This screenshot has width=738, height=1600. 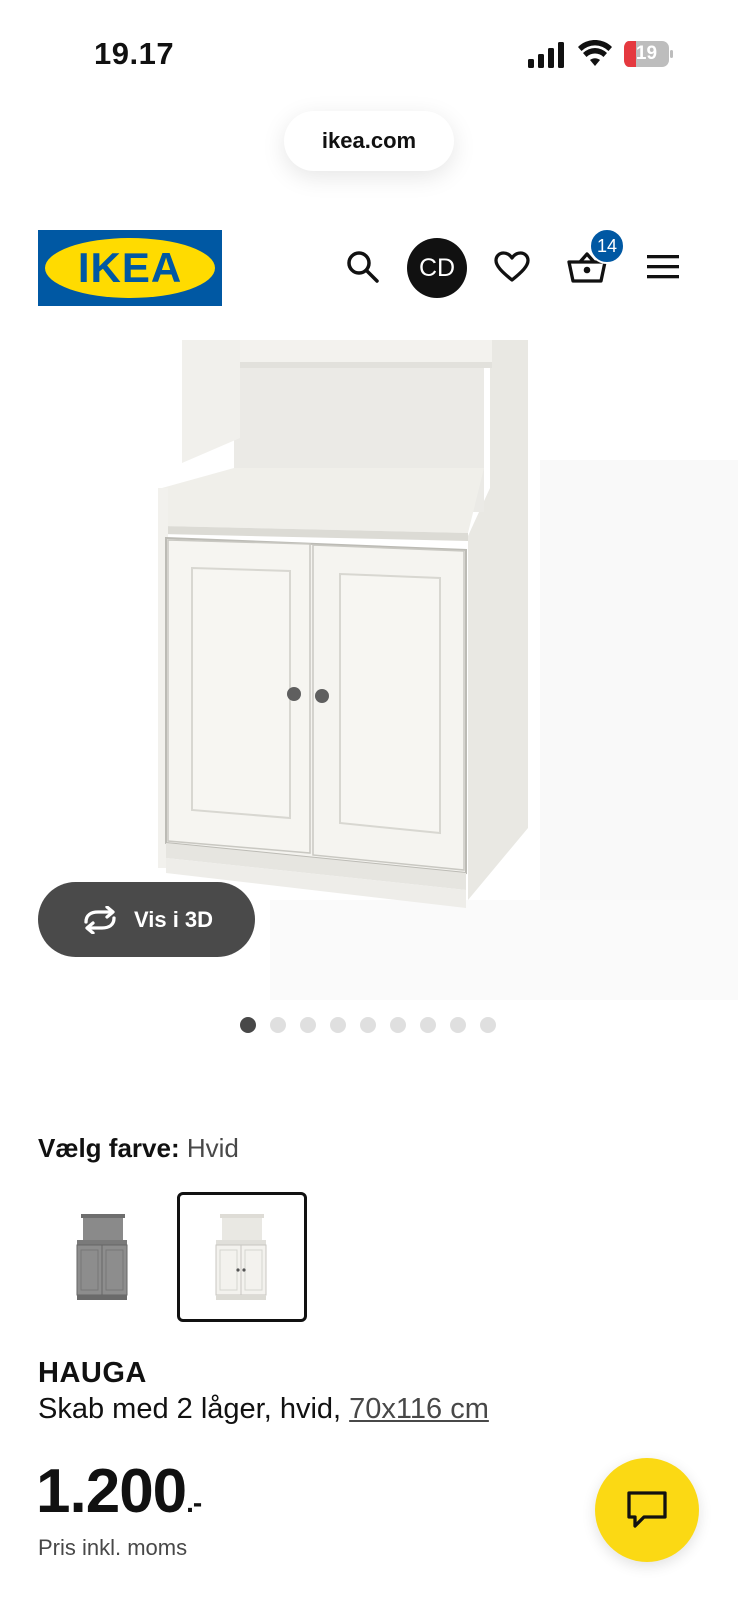 I want to click on search-button, so click(x=363, y=267).